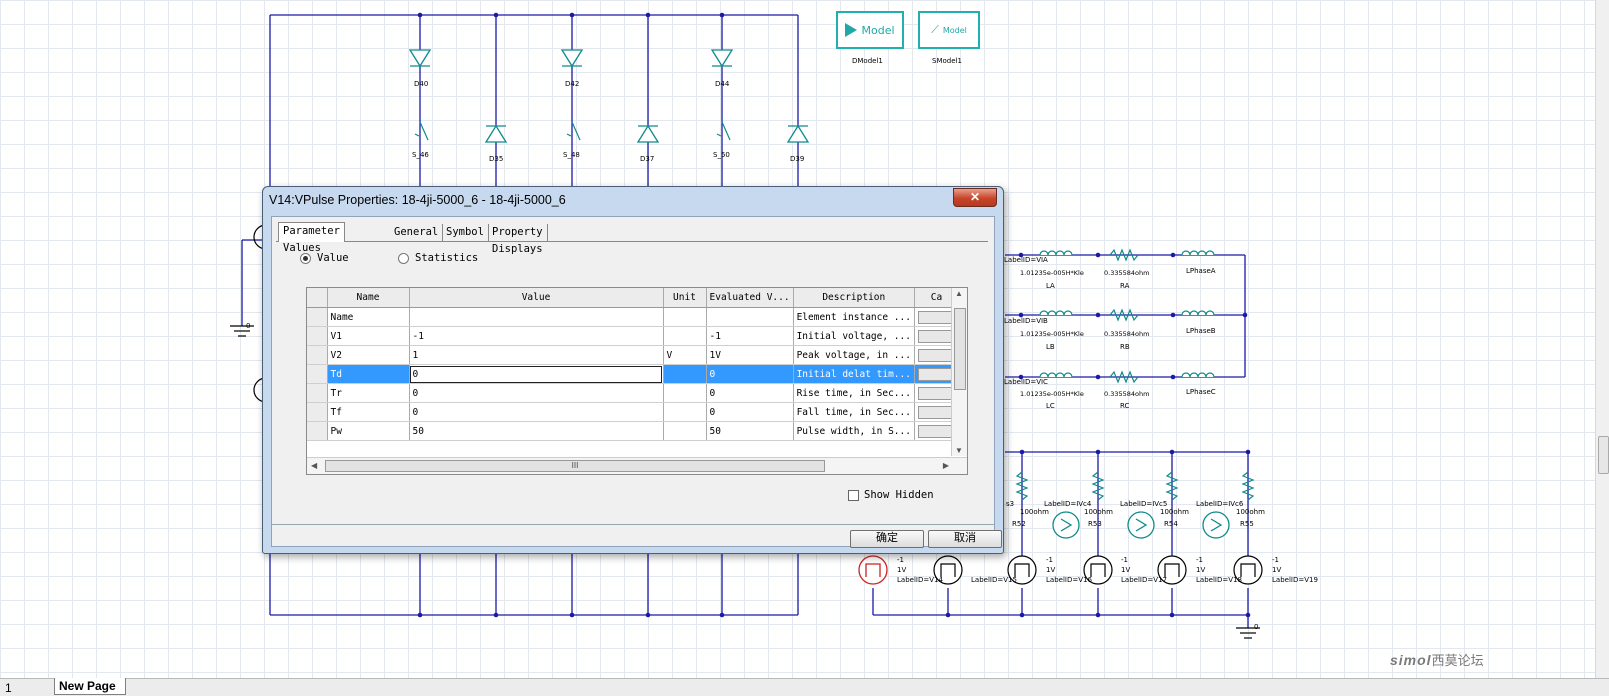  Describe the element at coordinates (90, 686) in the screenshot. I see `tab-new-page: New Page` at that location.